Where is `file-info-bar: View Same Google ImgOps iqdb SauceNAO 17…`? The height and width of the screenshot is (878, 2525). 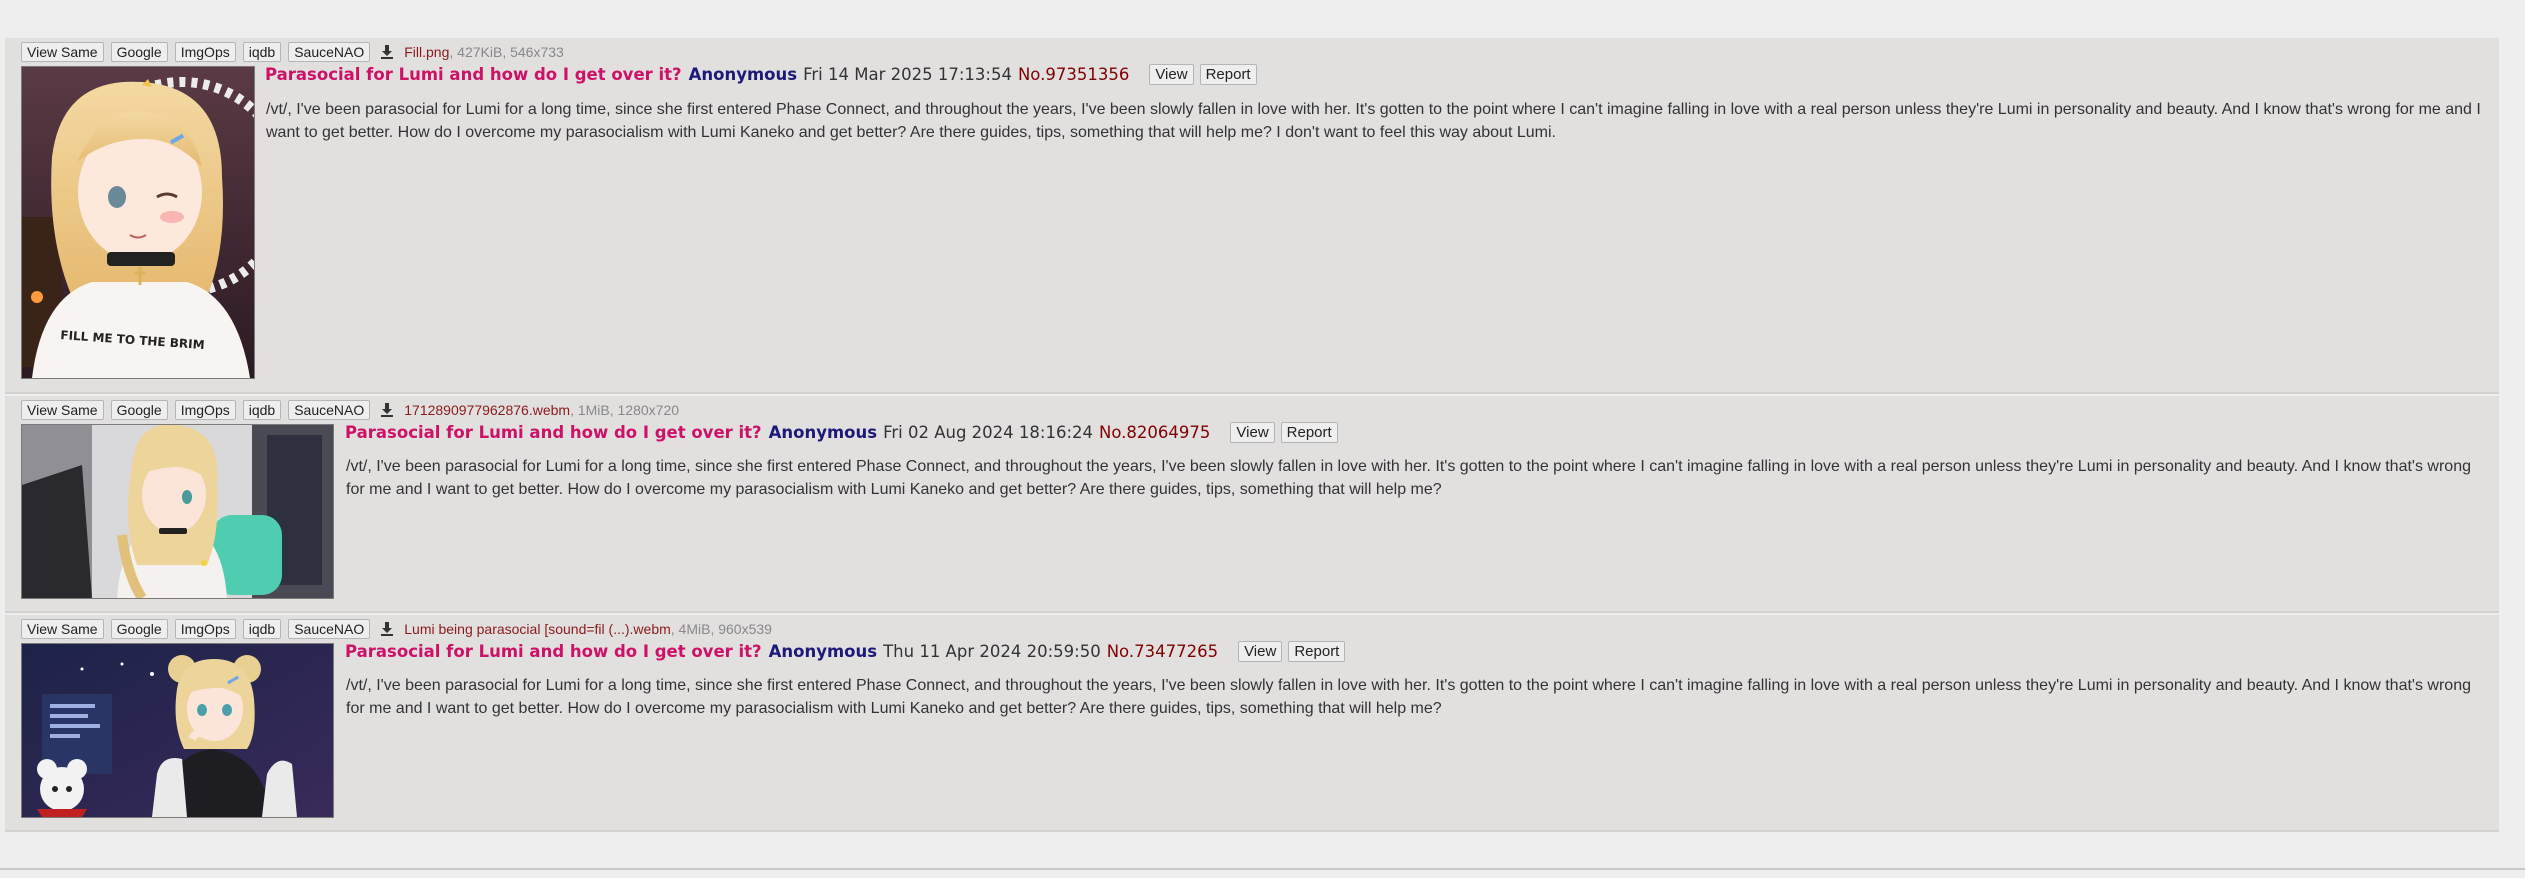 file-info-bar: View Same Google ImgOps iqdb SauceNAO 17… is located at coordinates (350, 410).